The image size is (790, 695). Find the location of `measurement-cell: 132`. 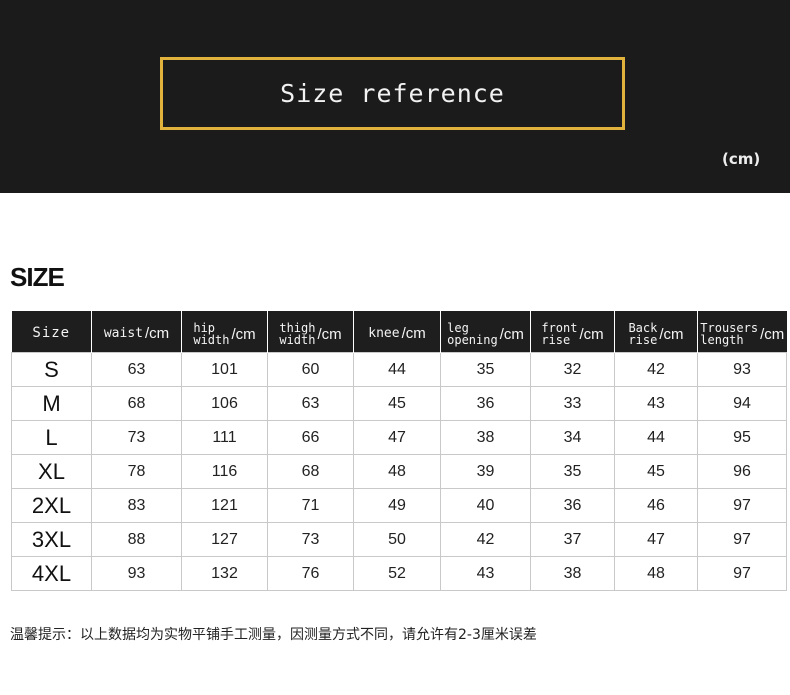

measurement-cell: 132 is located at coordinates (224, 573).